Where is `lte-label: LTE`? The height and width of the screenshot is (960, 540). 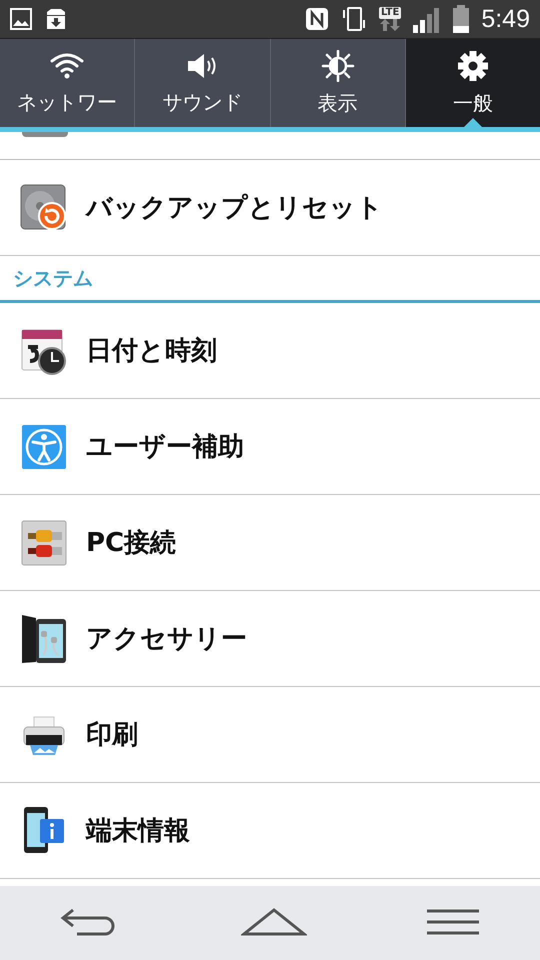 lte-label: LTE is located at coordinates (390, 13).